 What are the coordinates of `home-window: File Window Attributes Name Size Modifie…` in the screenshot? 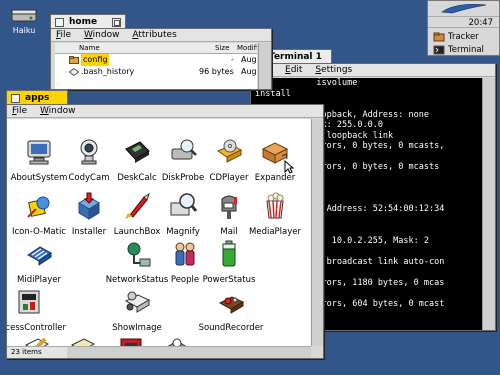 It's located at (161, 59).